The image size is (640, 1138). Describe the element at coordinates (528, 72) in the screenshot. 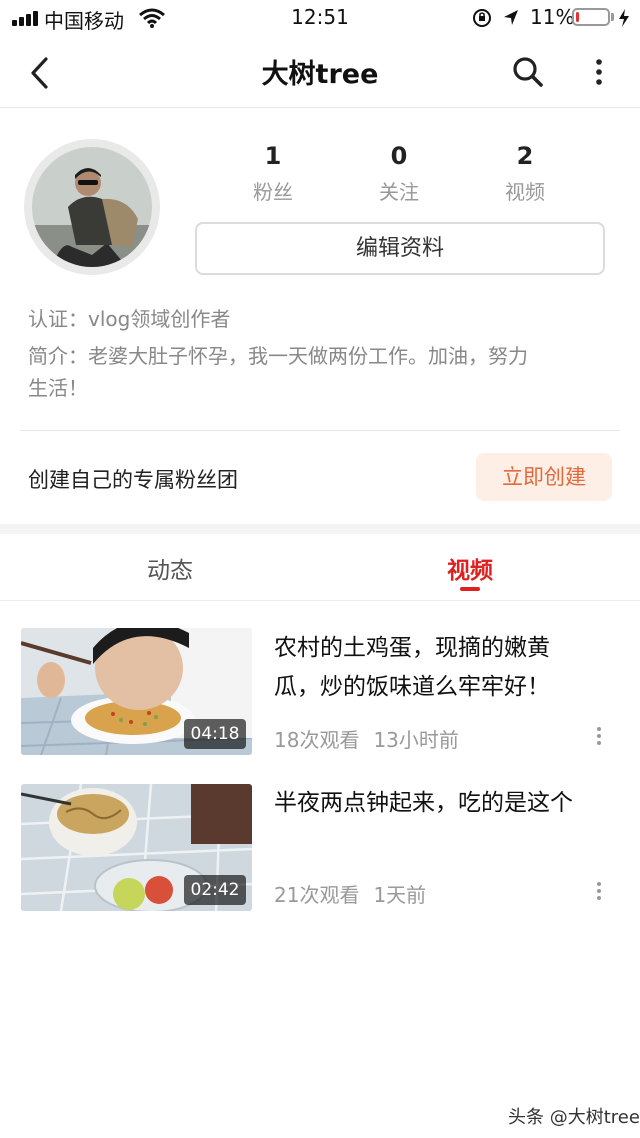

I see `search-icon` at that location.